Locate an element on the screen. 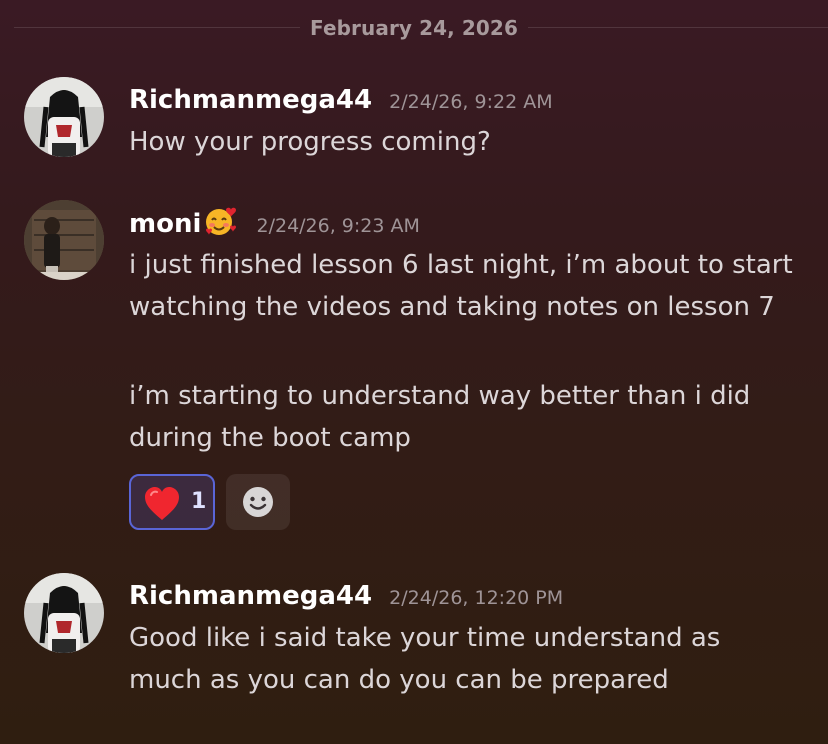 The width and height of the screenshot is (828, 744). message-text: How your progress coming? is located at coordinates (310, 142).